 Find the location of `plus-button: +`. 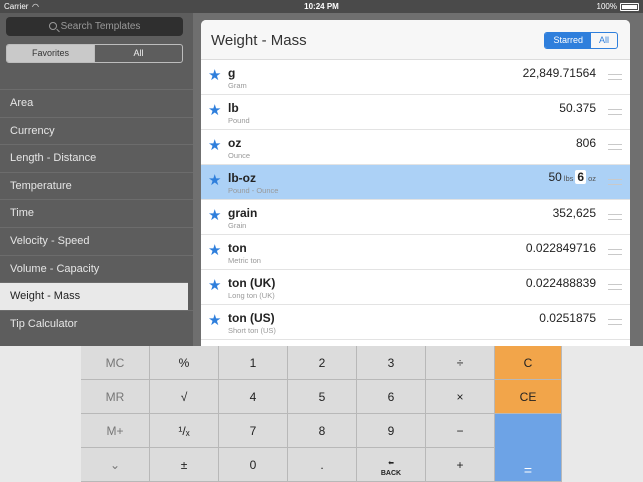

plus-button: + is located at coordinates (460, 465).